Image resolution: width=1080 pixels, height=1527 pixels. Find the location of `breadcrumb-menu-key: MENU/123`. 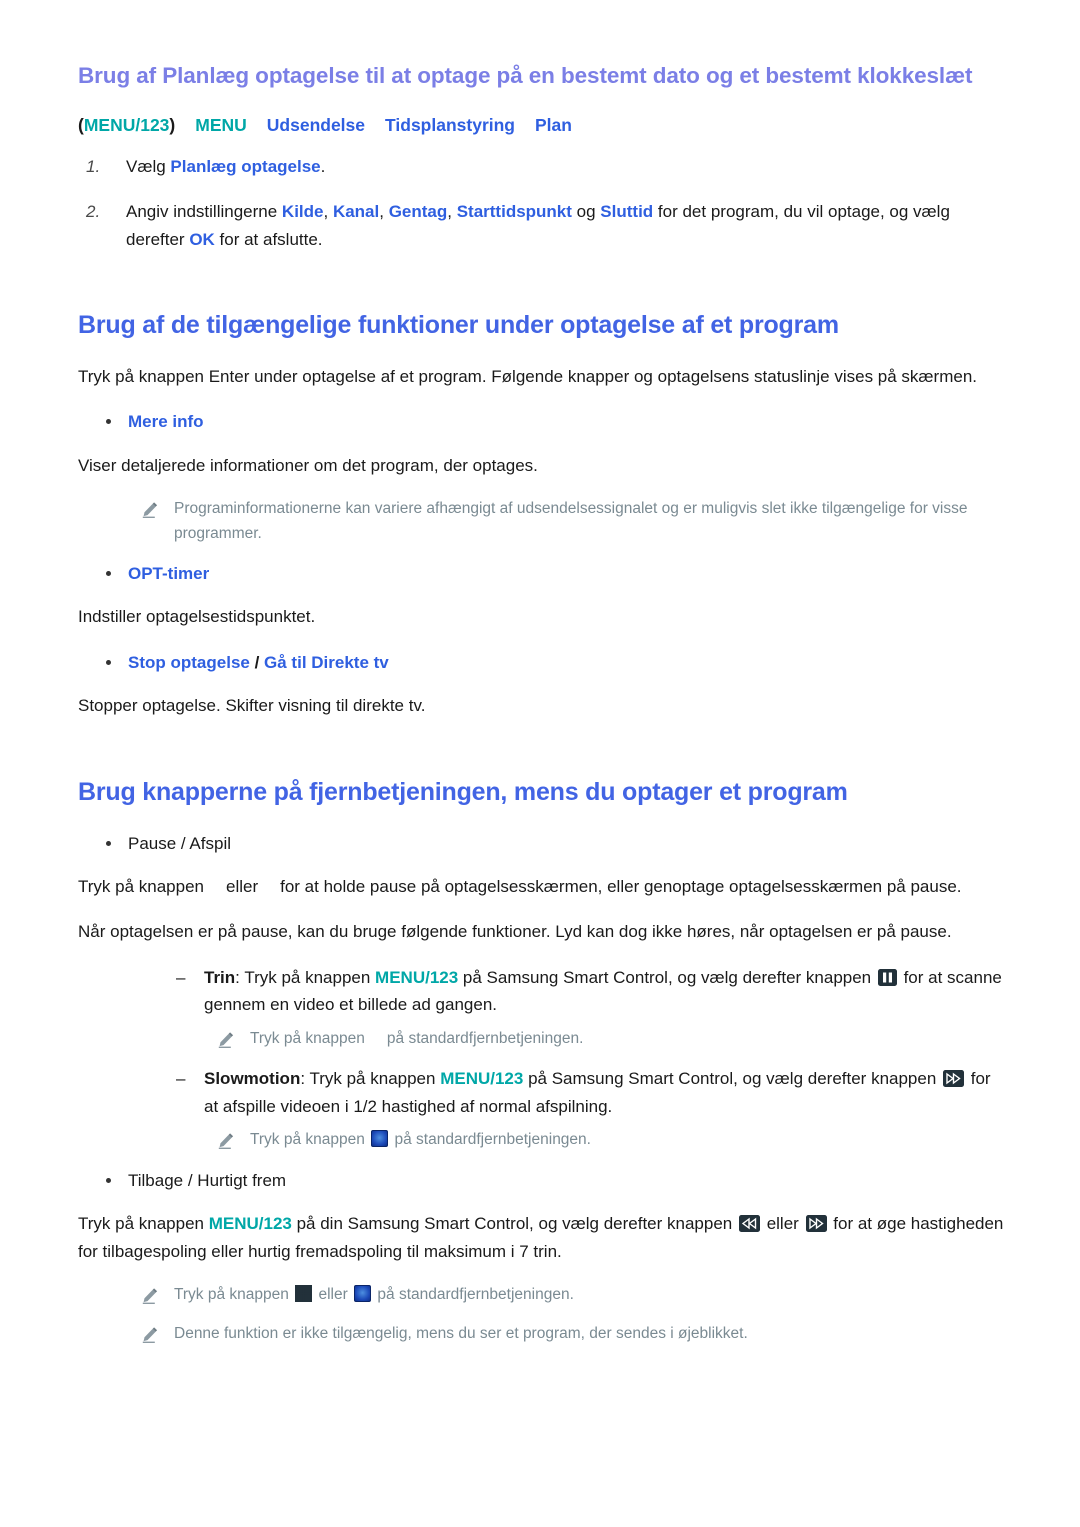

breadcrumb-menu-key: MENU/123 is located at coordinates (126, 124).